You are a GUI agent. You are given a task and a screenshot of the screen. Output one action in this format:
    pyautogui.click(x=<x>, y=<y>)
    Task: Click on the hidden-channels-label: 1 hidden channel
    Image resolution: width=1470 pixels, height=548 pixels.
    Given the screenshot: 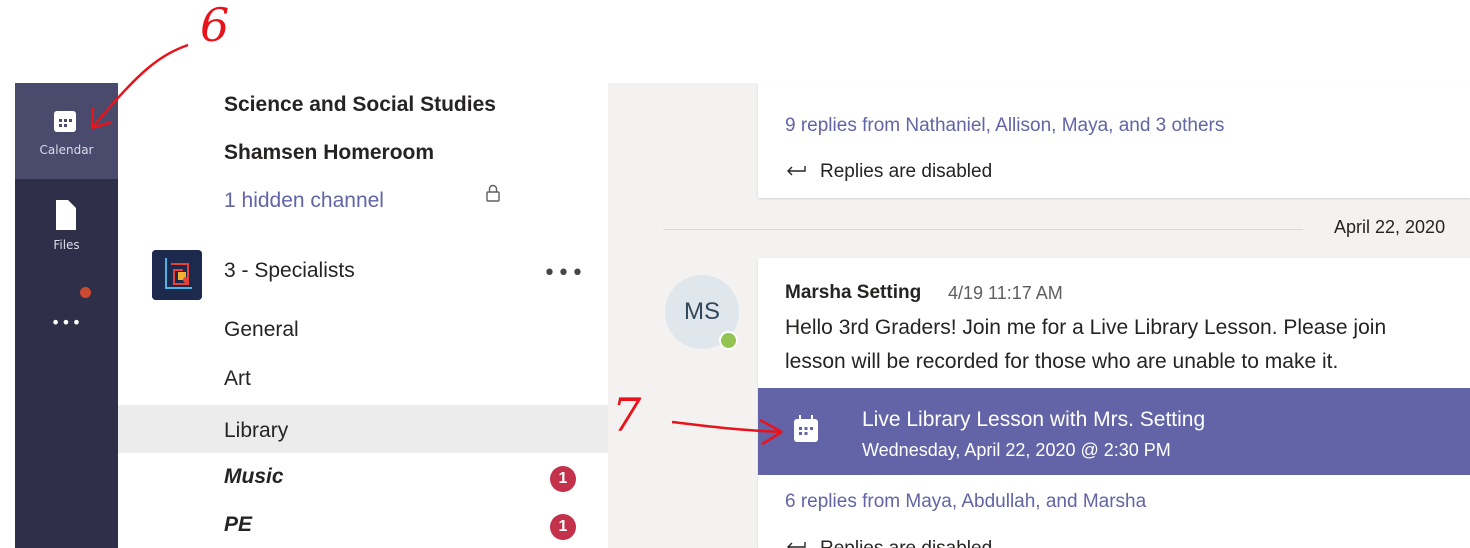 What is the action you would take?
    pyautogui.click(x=304, y=200)
    